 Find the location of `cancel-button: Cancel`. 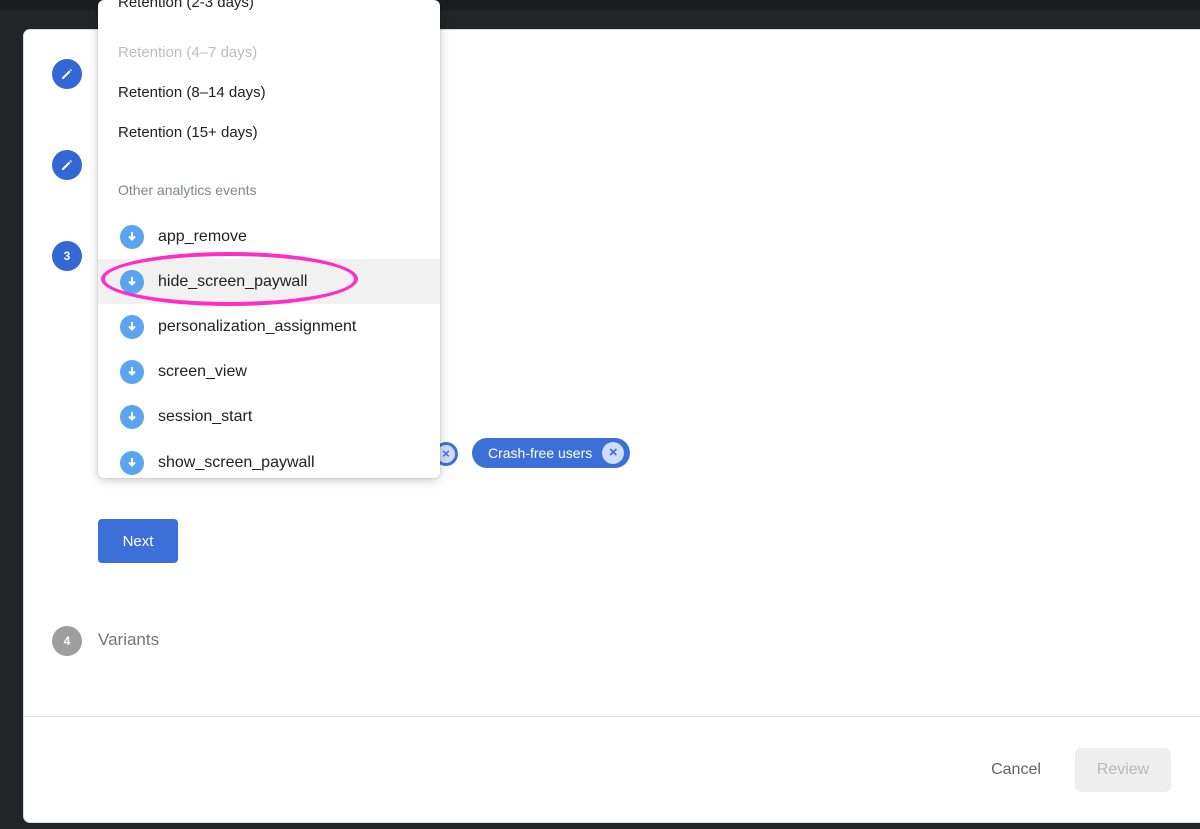

cancel-button: Cancel is located at coordinates (1016, 770).